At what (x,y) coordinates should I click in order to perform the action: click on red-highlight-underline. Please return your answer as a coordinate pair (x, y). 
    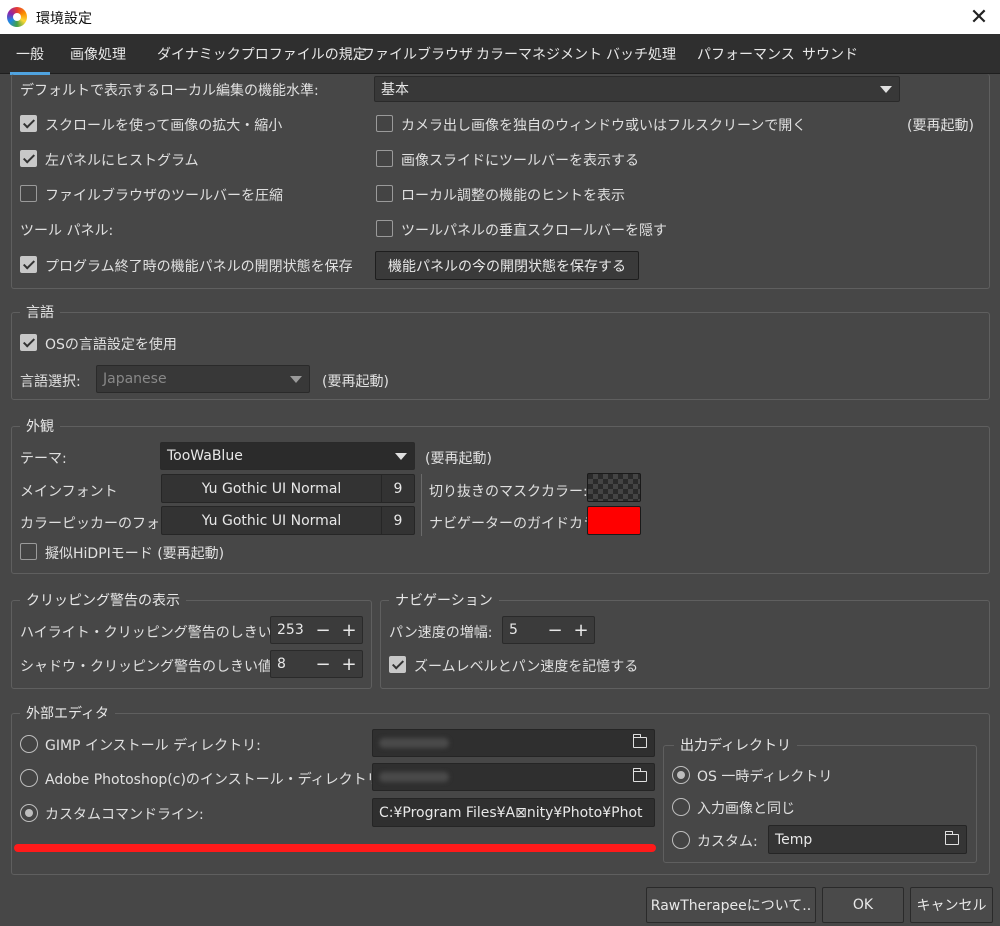
    Looking at the image, I should click on (335, 848).